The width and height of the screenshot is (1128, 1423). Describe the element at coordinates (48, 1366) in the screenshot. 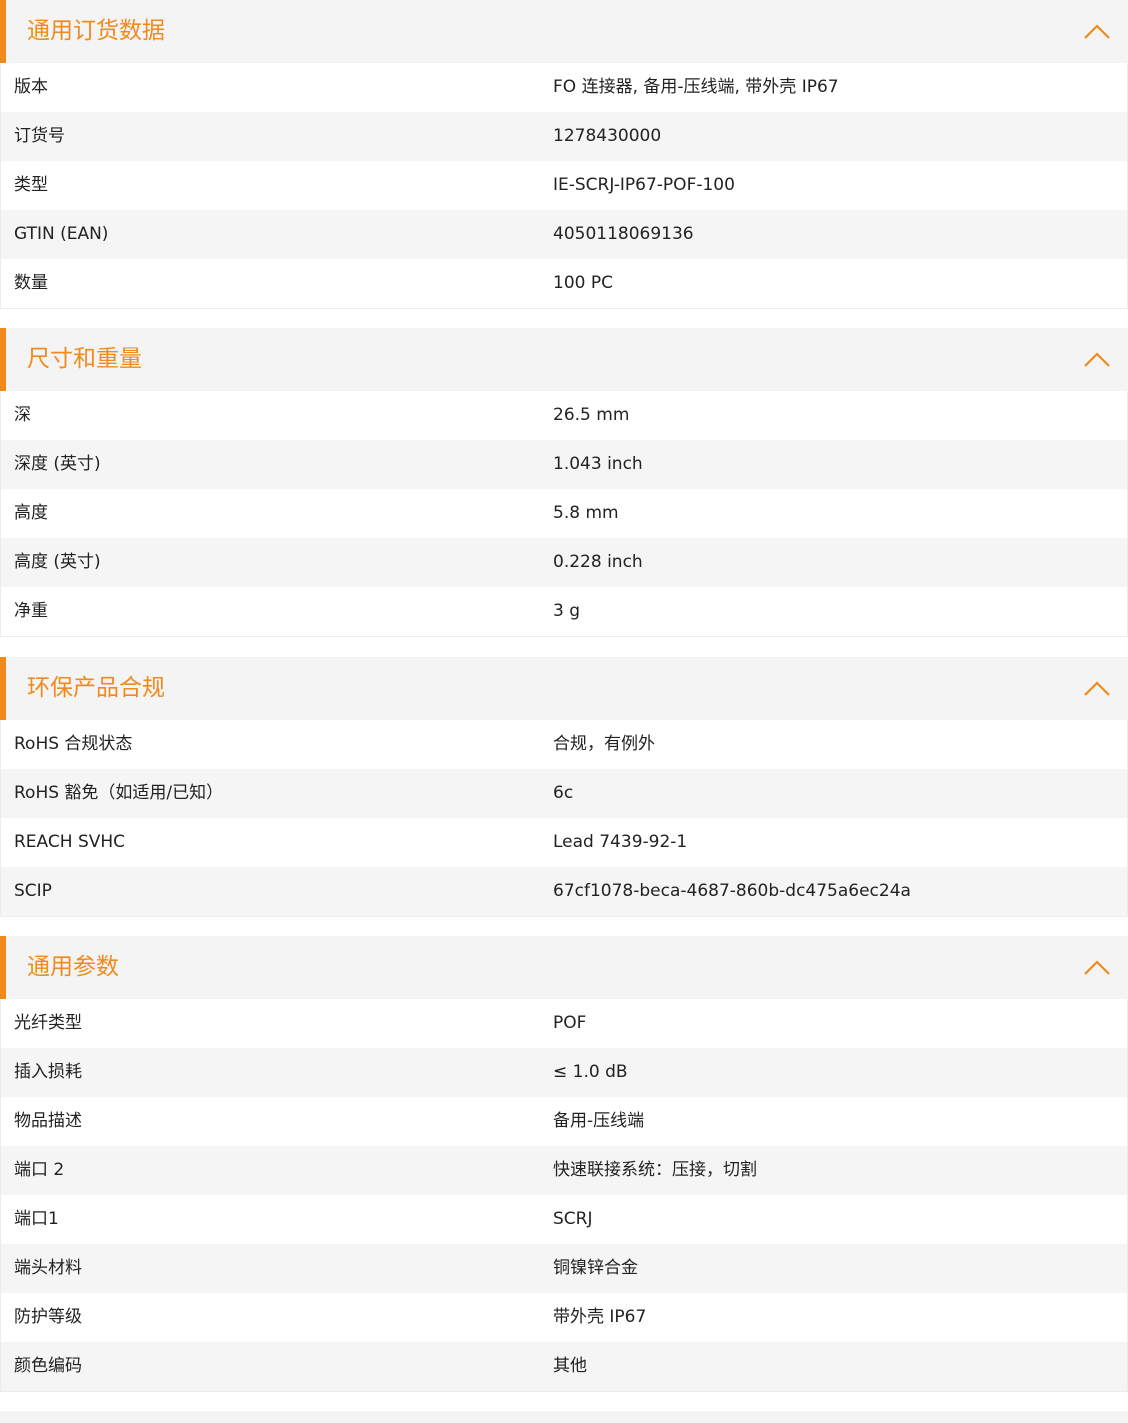

I see `row-label: 颜色编码` at that location.